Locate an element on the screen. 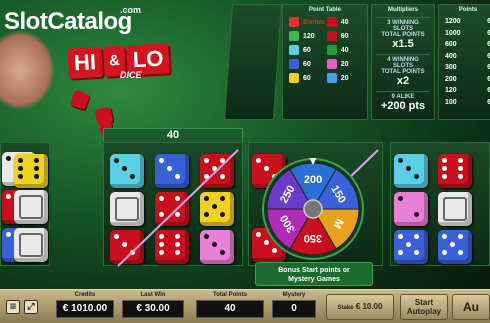  wheel-caption: Bonus Start points or Mystery Games is located at coordinates (314, 274).